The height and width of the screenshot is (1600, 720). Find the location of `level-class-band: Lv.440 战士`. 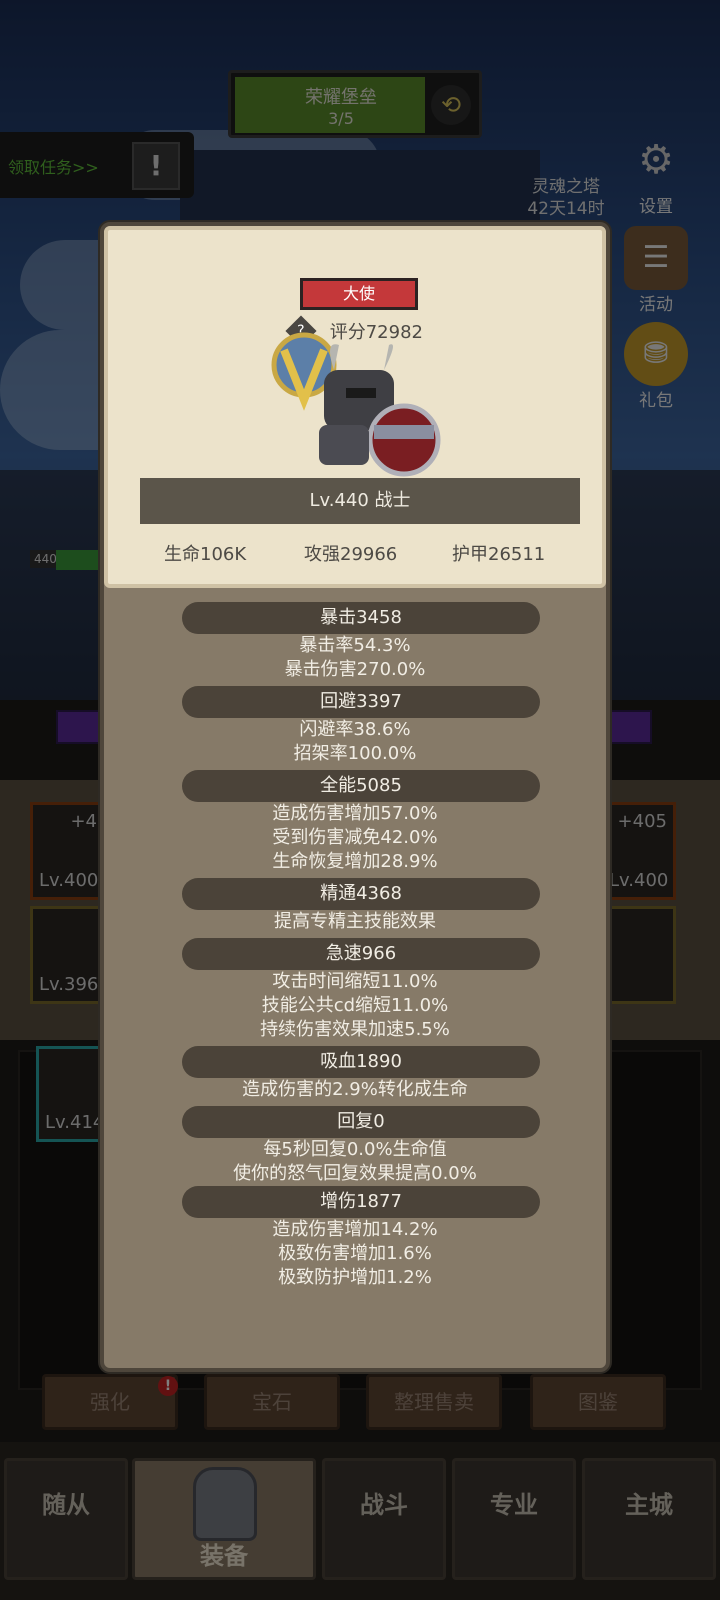

level-class-band: Lv.440 战士 is located at coordinates (360, 501).